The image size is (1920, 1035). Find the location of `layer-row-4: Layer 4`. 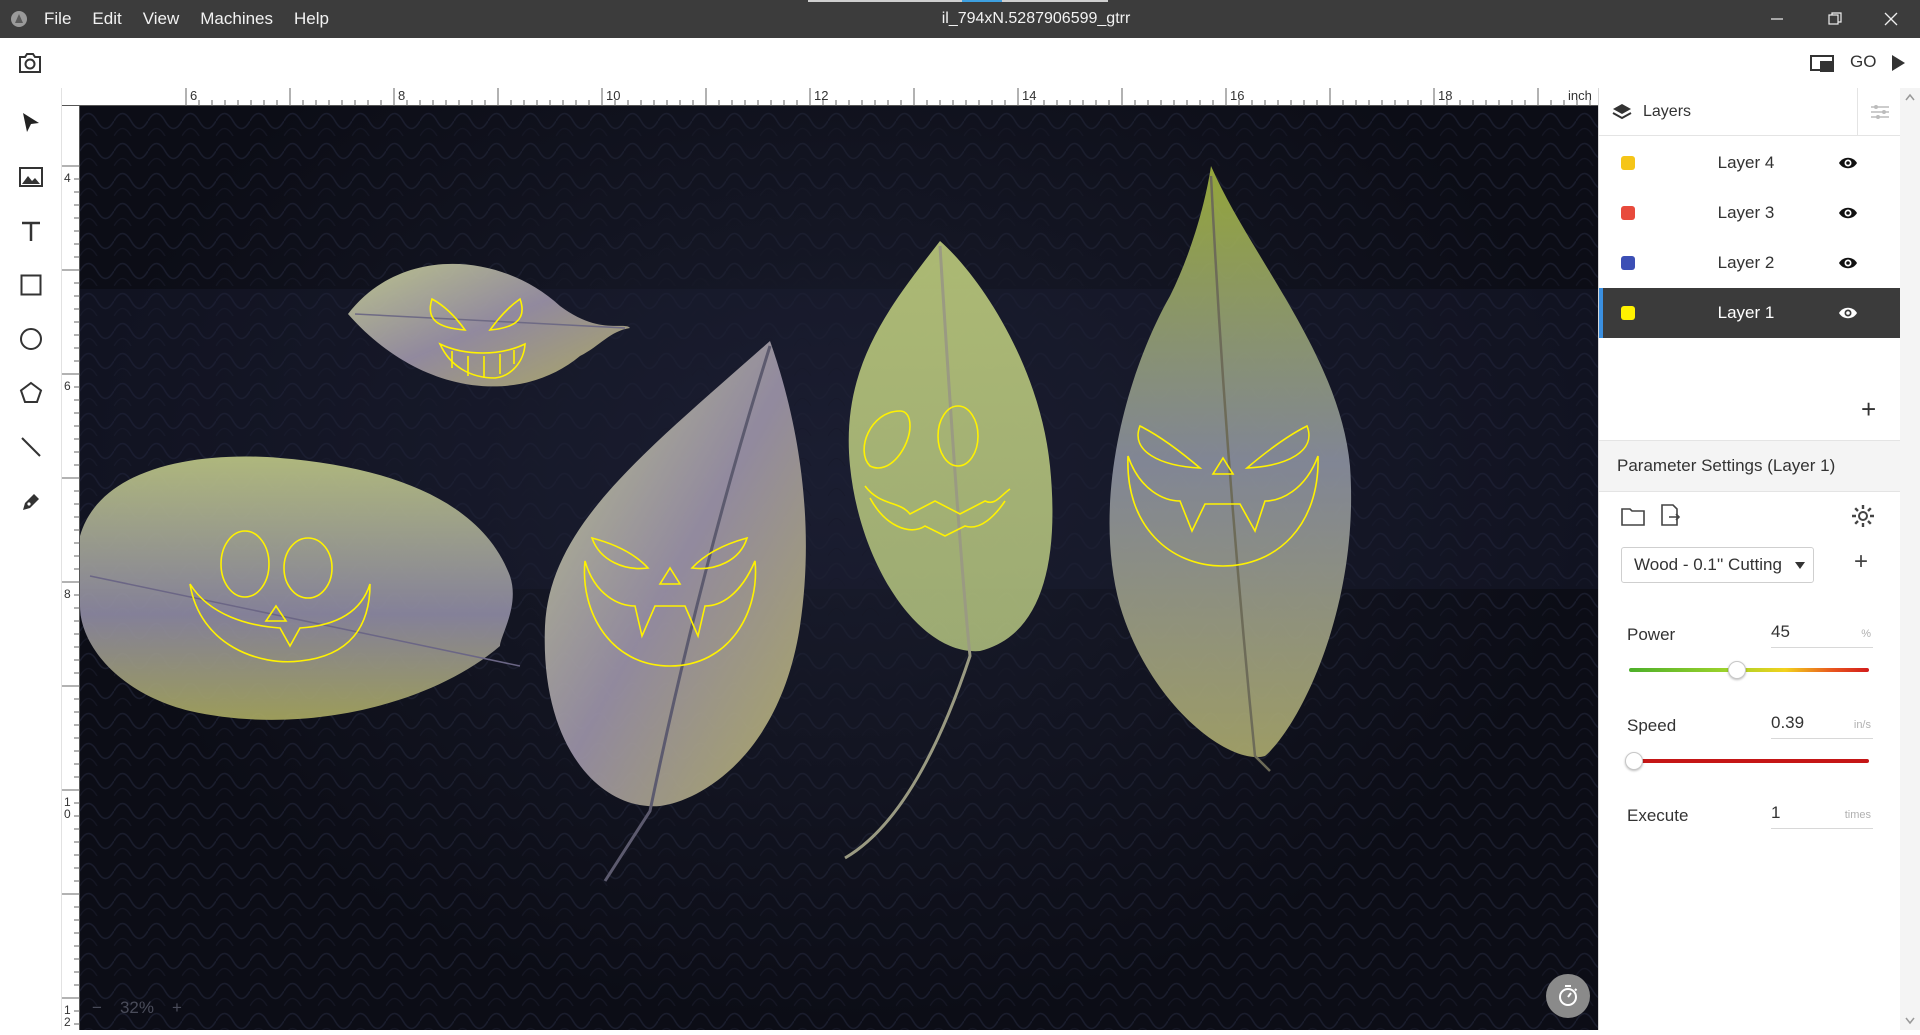

layer-row-4: Layer 4 is located at coordinates (1750, 163).